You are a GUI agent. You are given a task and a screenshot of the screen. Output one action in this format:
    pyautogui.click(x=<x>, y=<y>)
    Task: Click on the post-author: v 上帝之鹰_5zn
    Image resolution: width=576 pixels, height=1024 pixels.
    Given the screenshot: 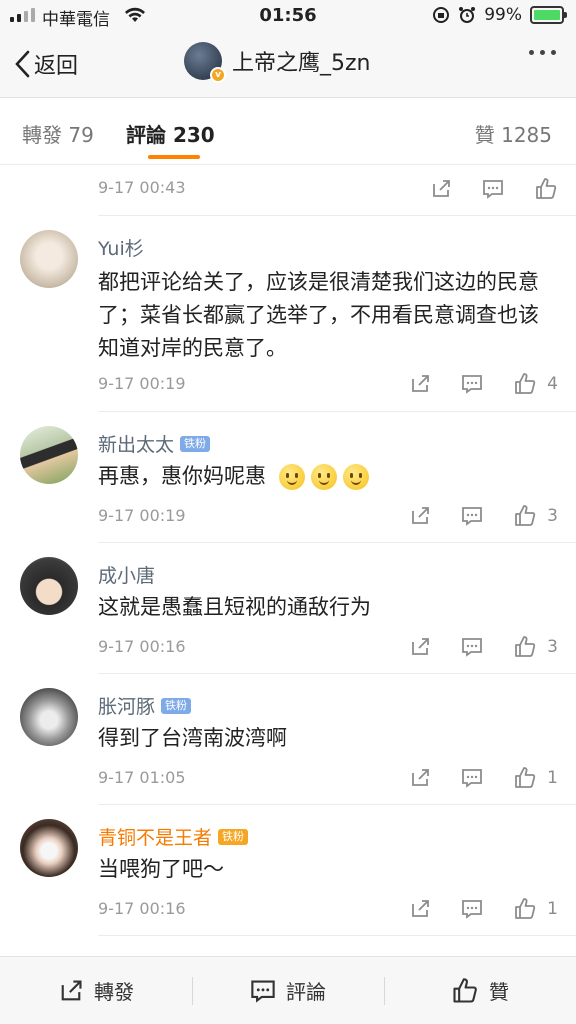 What is the action you would take?
    pyautogui.click(x=277, y=62)
    